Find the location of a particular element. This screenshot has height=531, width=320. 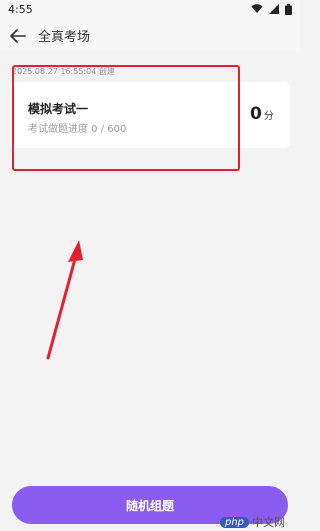

watermark: php 中文网 is located at coordinates (252, 522).